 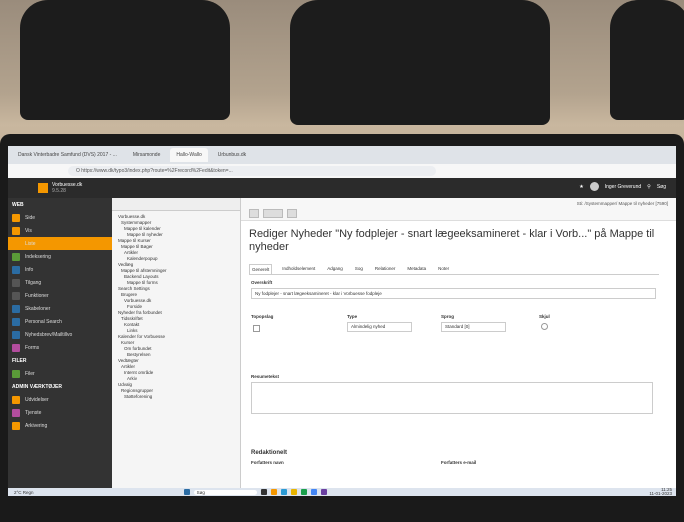 I want to click on tab-sog: Sog, so click(x=359, y=269).